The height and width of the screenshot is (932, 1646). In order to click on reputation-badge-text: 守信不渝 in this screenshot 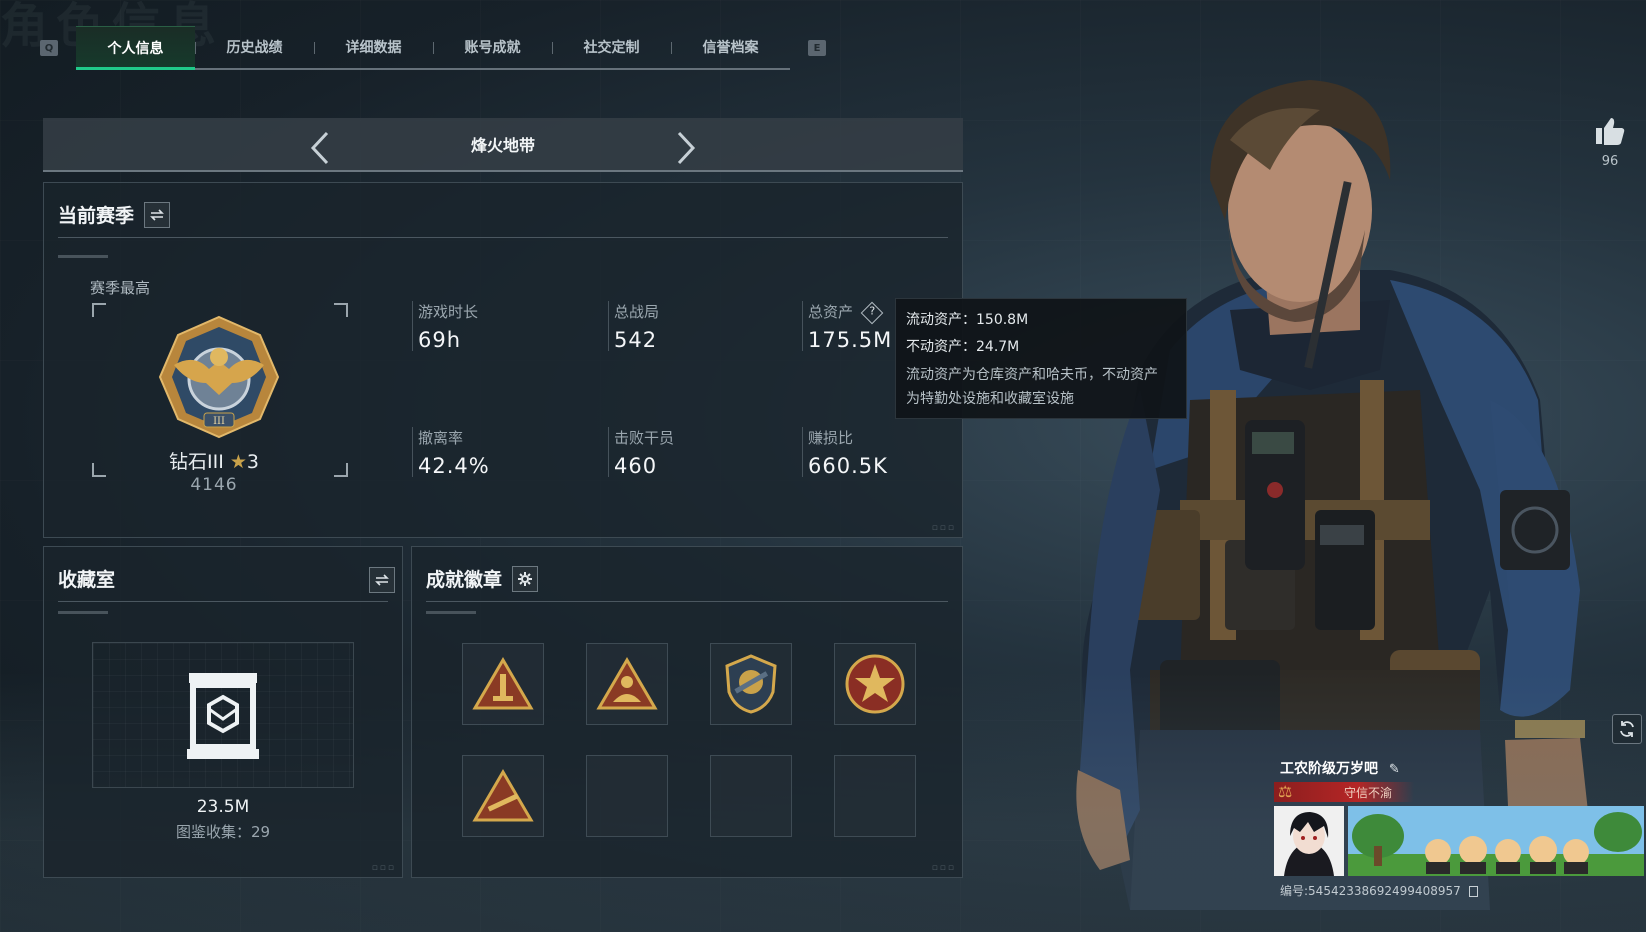, I will do `click(1368, 792)`.